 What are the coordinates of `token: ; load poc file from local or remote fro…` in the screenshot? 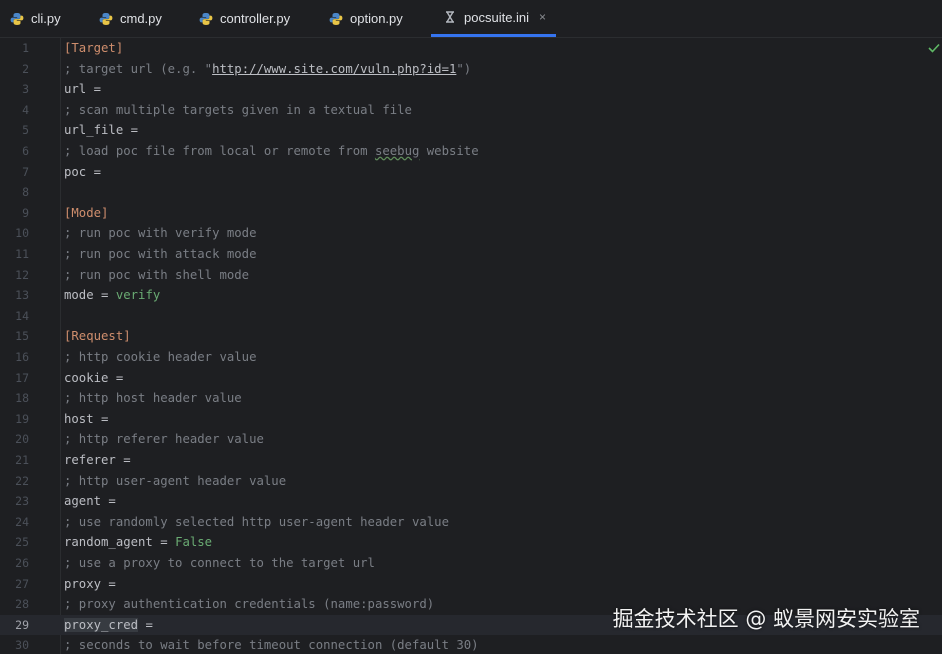 It's located at (219, 151).